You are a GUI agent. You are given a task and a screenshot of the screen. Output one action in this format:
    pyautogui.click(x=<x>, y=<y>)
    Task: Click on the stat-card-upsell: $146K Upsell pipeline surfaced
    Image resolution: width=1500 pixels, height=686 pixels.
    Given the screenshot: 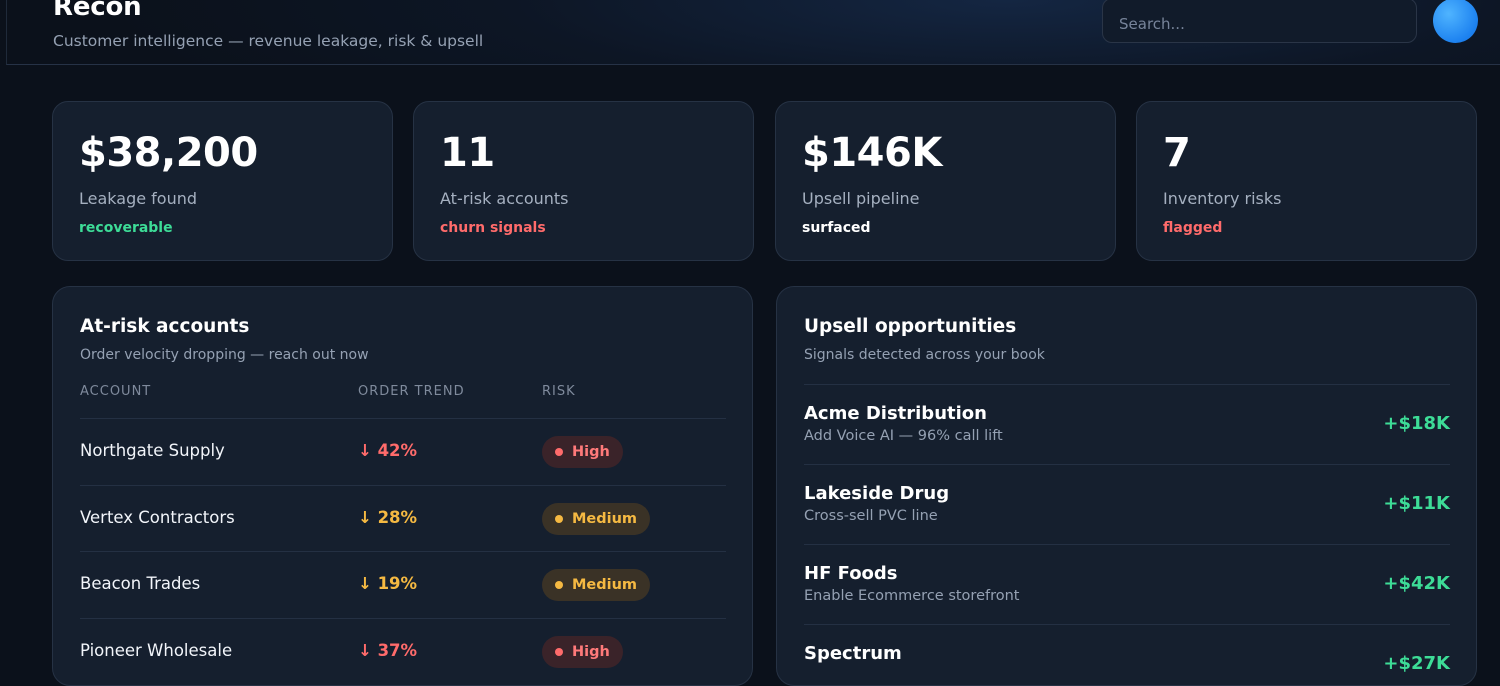 What is the action you would take?
    pyautogui.click(x=945, y=181)
    